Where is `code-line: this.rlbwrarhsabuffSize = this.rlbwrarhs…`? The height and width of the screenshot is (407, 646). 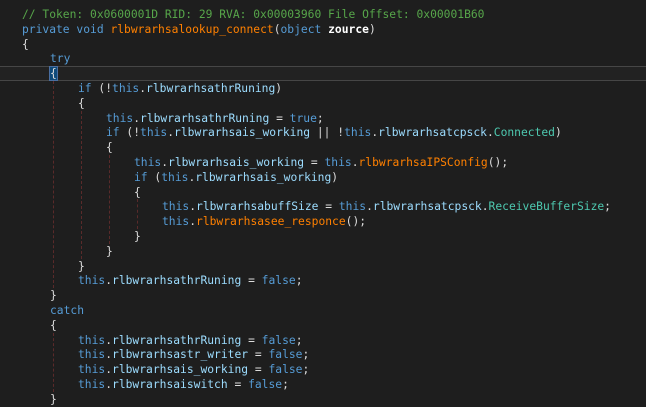 code-line: this.rlbwrarhsabuffSize = this.rlbwrarhs… is located at coordinates (386, 206).